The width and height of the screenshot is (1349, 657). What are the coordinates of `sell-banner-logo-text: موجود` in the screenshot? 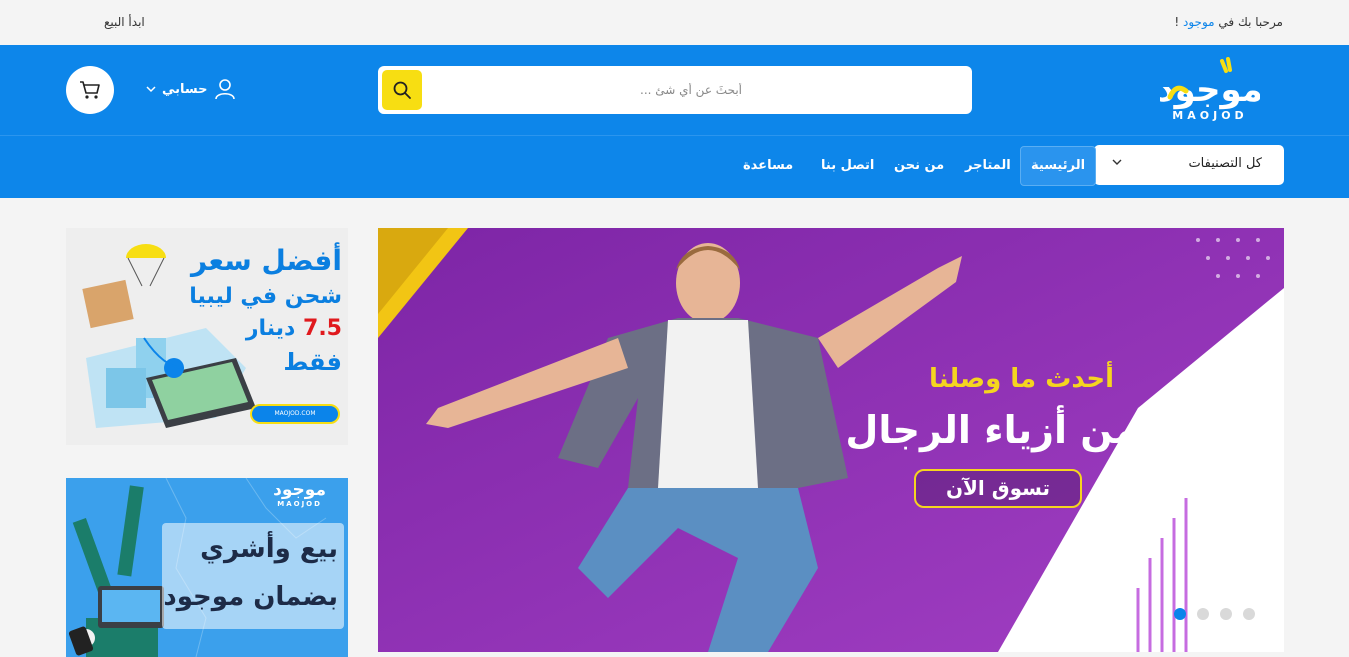 It's located at (299, 490).